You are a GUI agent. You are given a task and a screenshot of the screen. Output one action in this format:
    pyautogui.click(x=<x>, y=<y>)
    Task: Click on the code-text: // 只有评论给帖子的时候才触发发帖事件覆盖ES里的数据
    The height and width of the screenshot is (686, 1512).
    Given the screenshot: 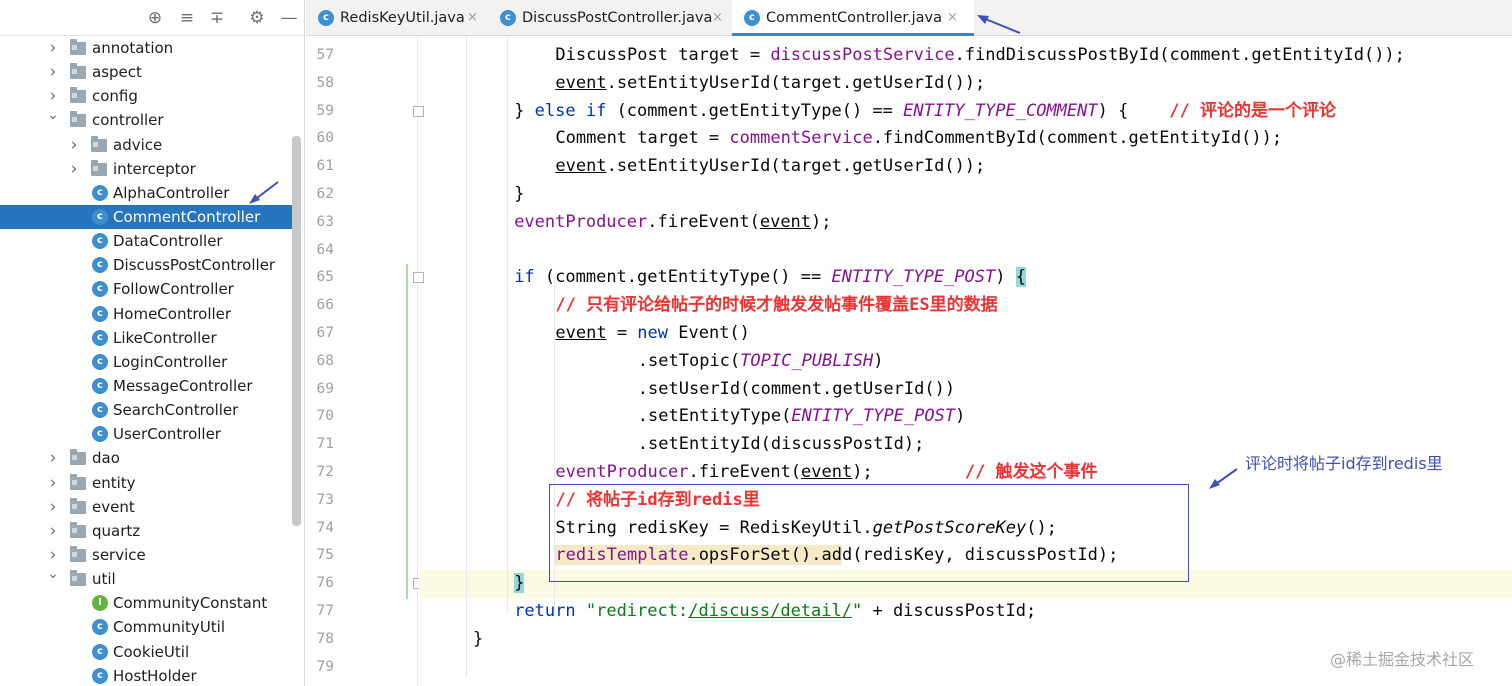 What is the action you would take?
    pyautogui.click(x=776, y=306)
    